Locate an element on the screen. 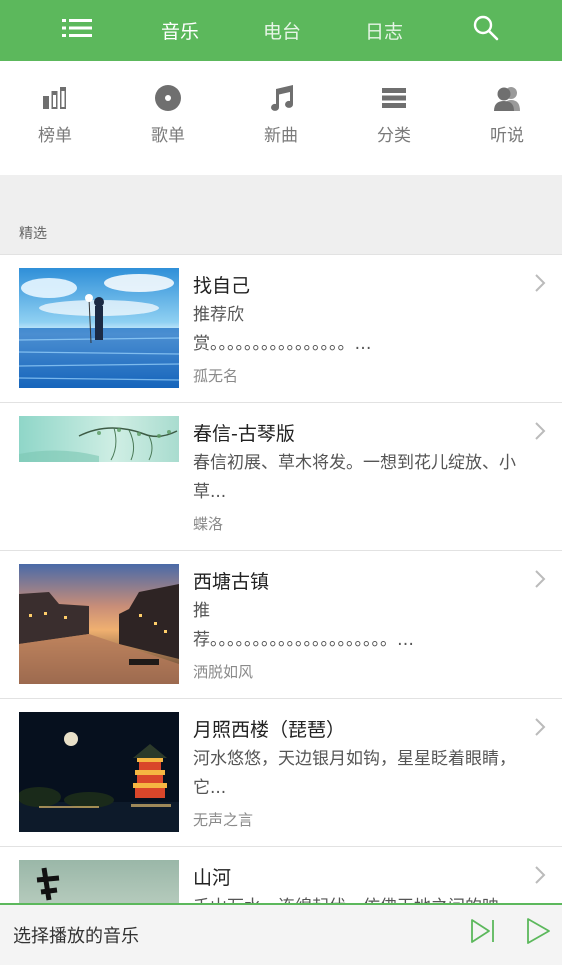 The height and width of the screenshot is (965, 562). tab-radio: 电台 is located at coordinates (282, 30).